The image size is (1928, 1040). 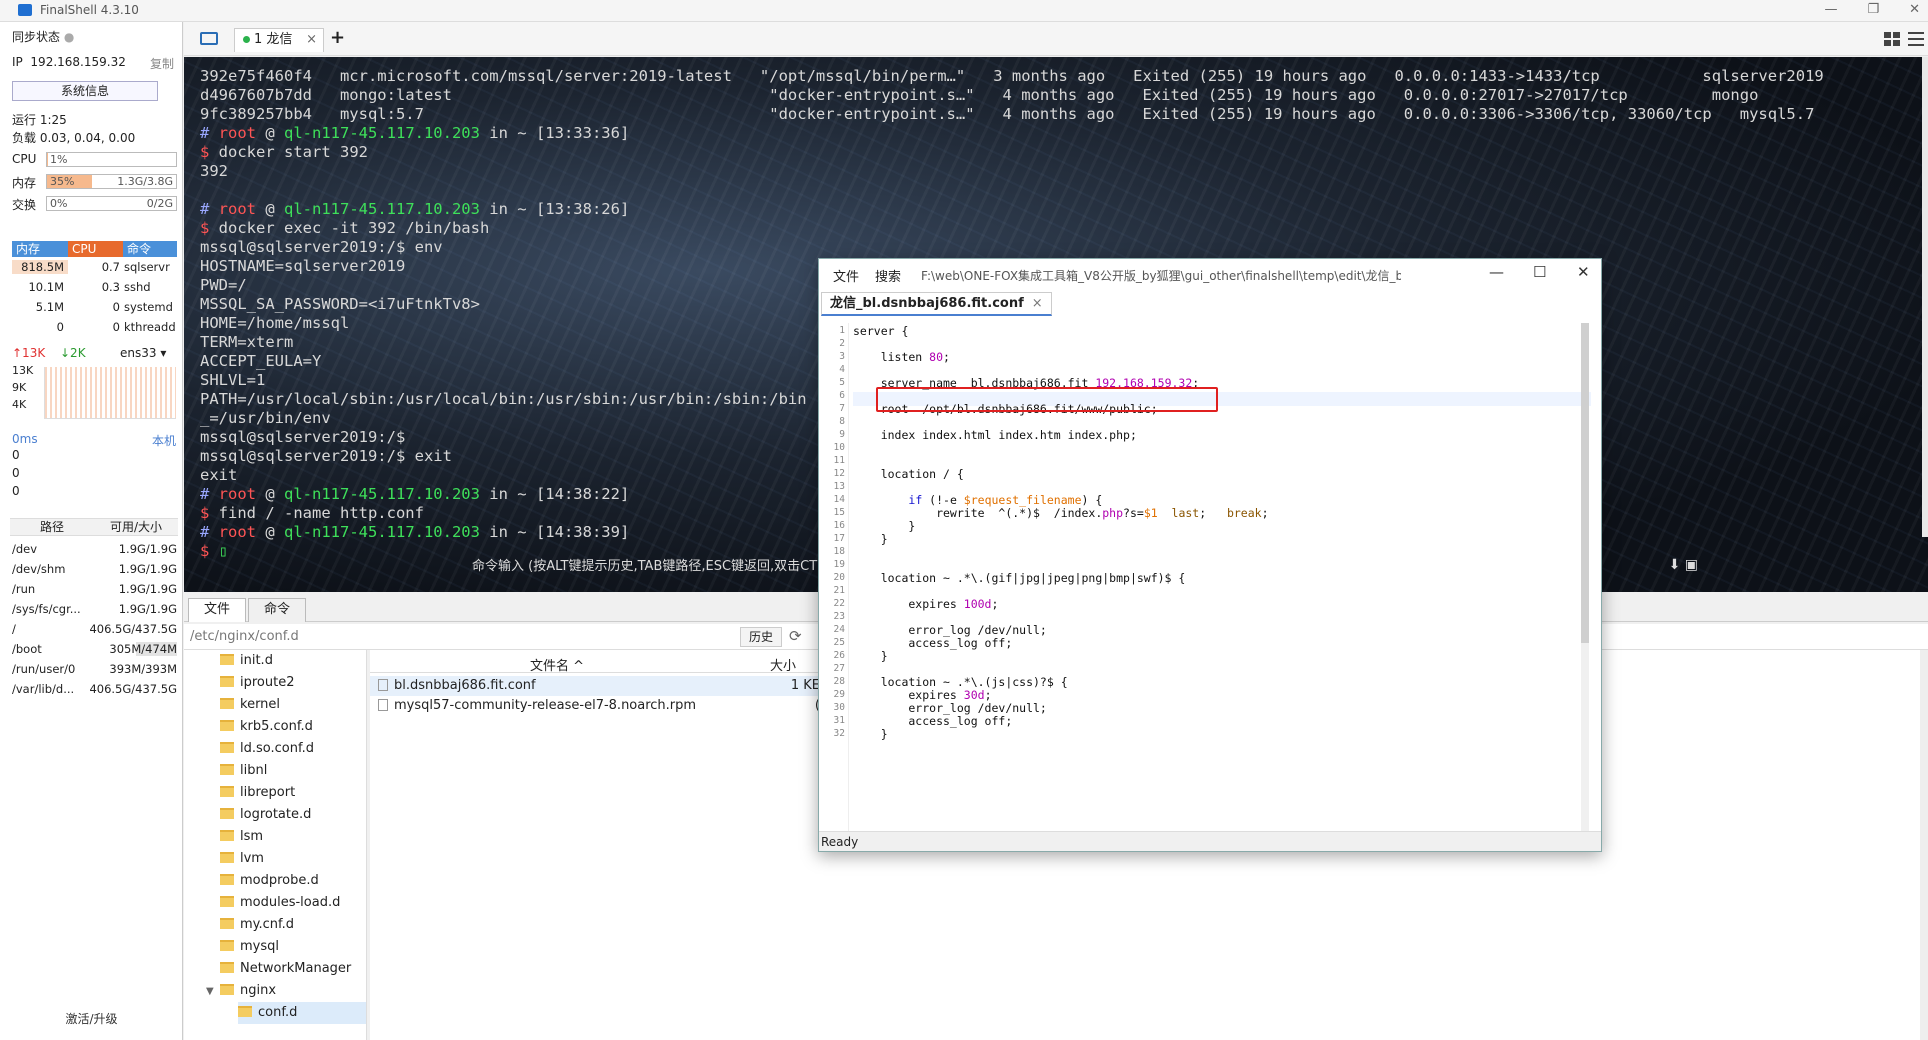 What do you see at coordinates (1583, 272) in the screenshot?
I see `editor-close-icon: ✕` at bounding box center [1583, 272].